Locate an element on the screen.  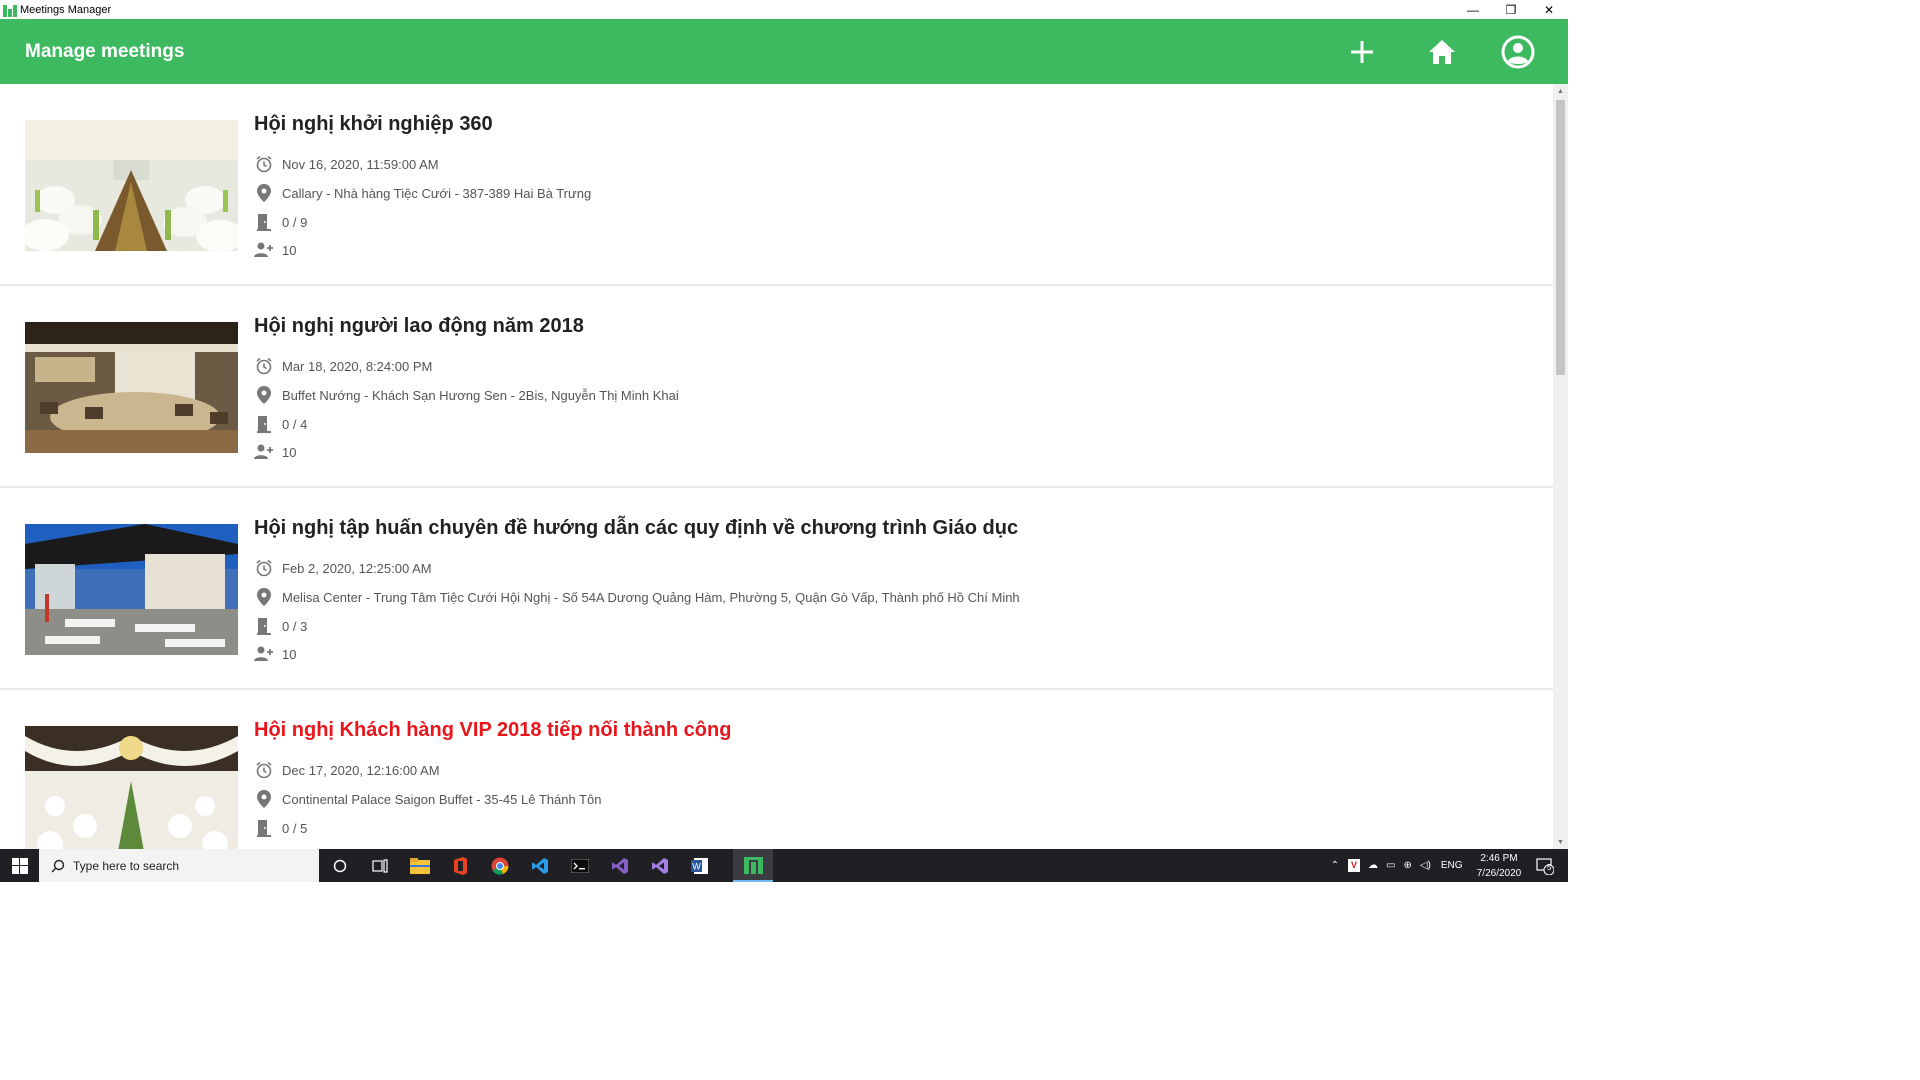
clock-time: 2:46 PM is located at coordinates (1499, 858).